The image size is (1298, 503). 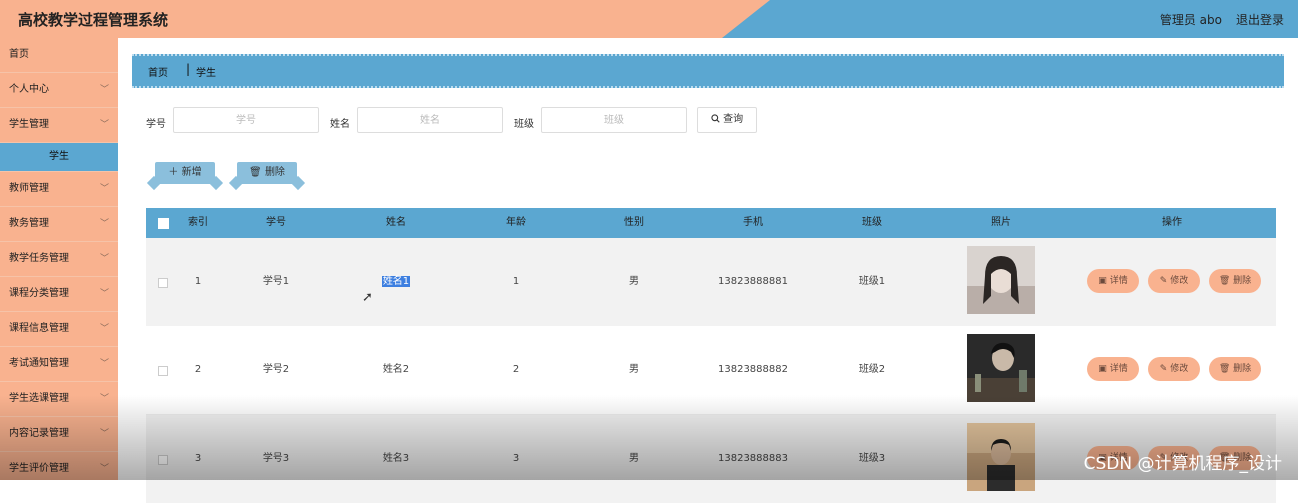 I want to click on add-button: ＋ 新增, so click(x=185, y=173).